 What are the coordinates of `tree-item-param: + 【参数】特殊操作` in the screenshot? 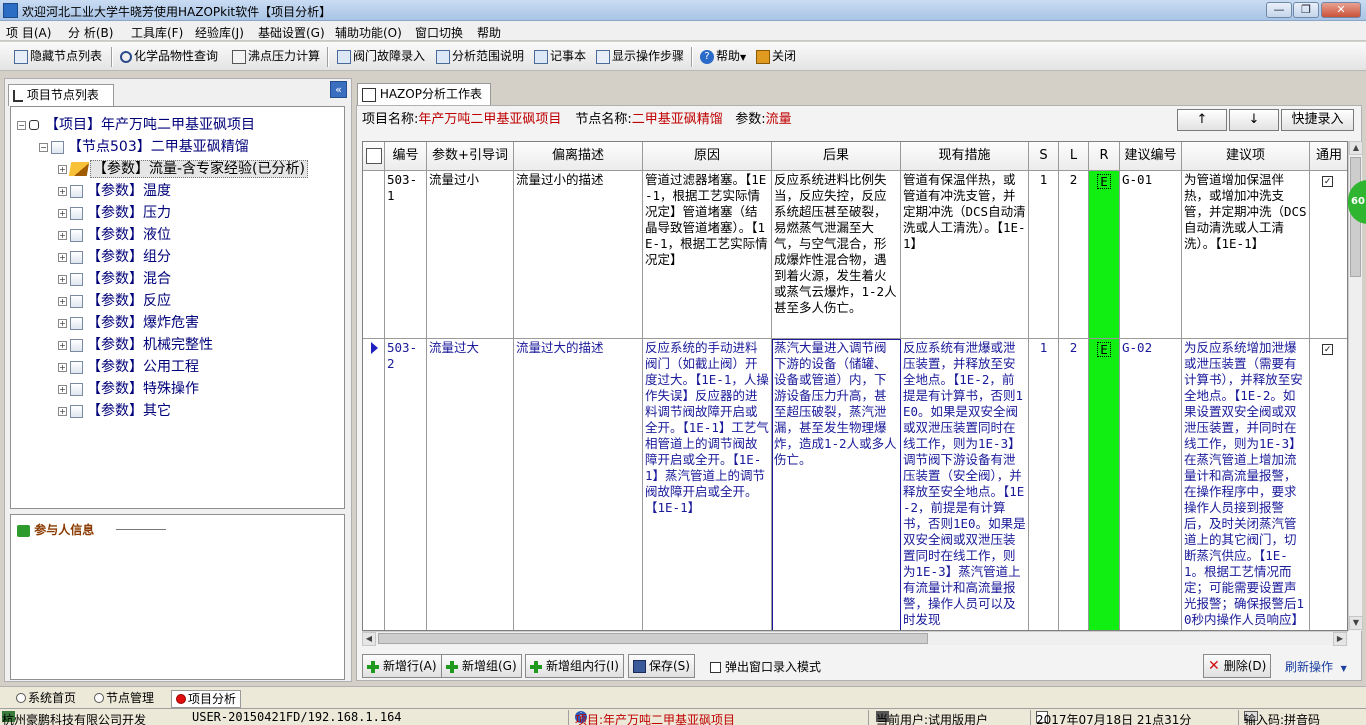 It's located at (128, 389).